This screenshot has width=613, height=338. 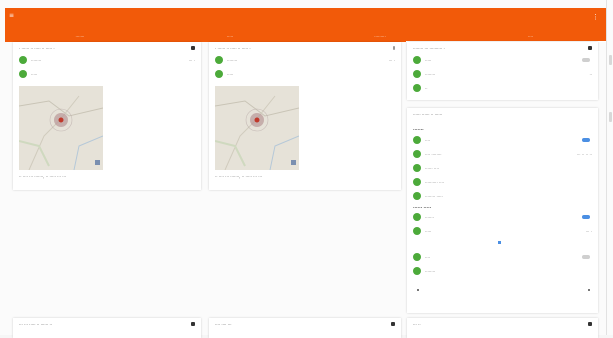 I want to click on entity-row: ··, so click(x=502, y=88).